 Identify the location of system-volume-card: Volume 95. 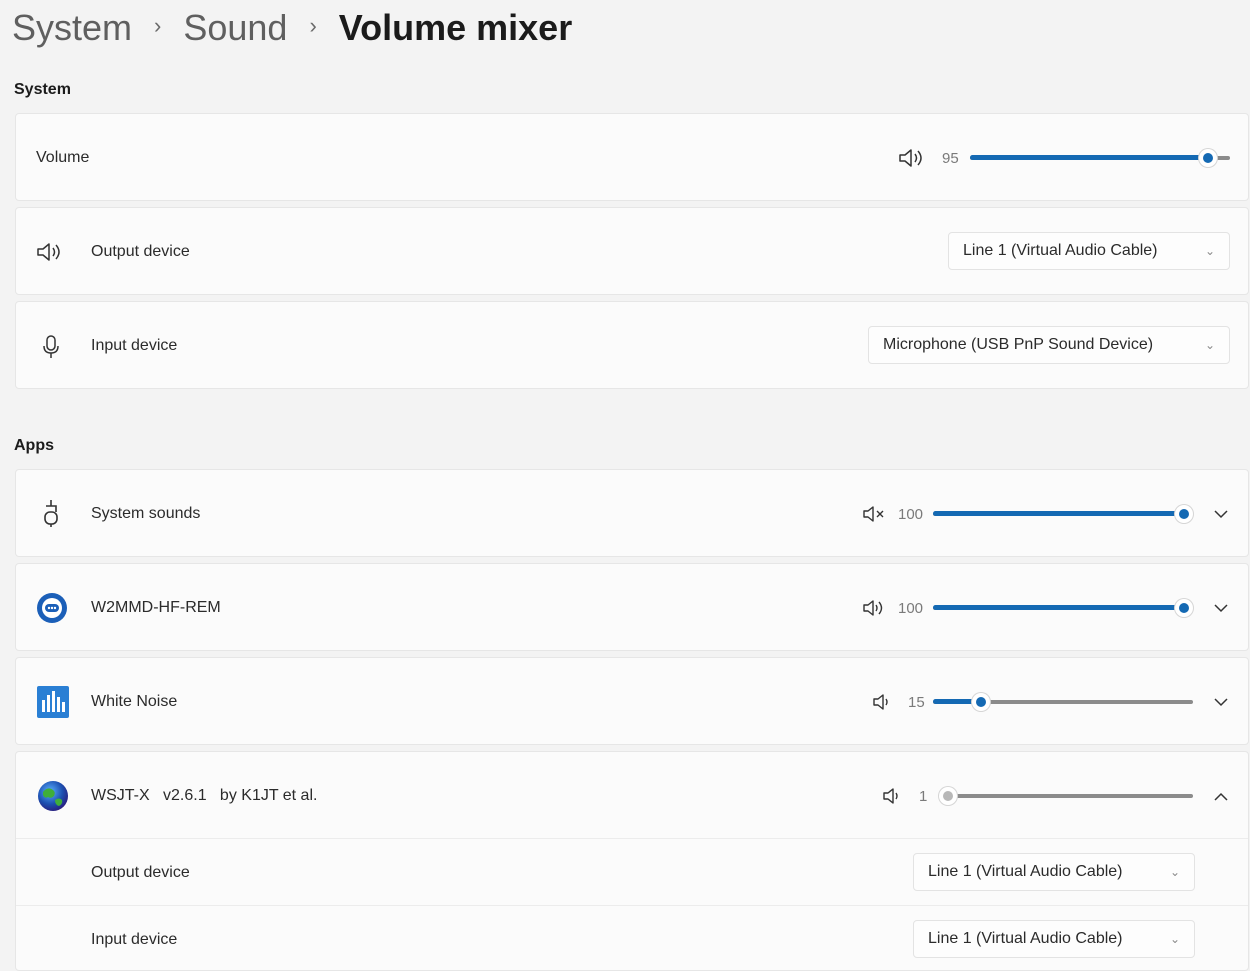
(632, 157).